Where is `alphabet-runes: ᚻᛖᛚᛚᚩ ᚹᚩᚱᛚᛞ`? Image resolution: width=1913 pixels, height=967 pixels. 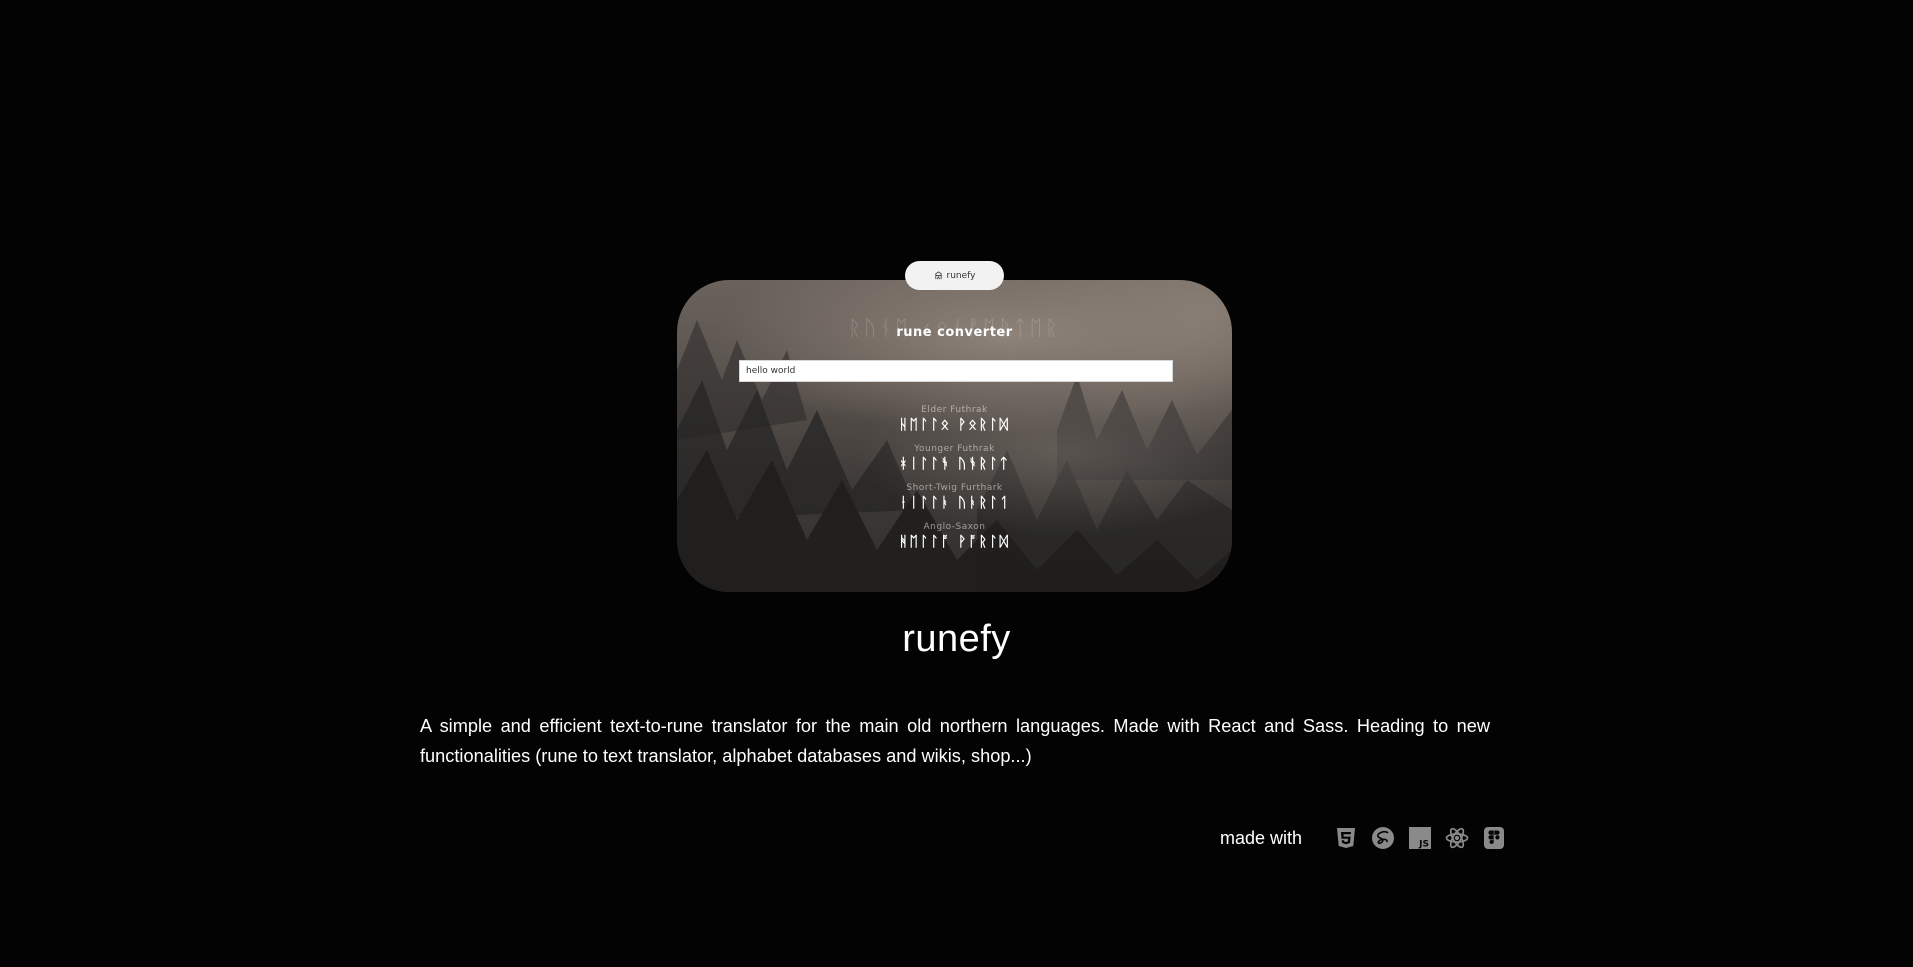
alphabet-runes: ᚻᛖᛚᛚᚩ ᚹᚩᚱᛚᛞ is located at coordinates (954, 542).